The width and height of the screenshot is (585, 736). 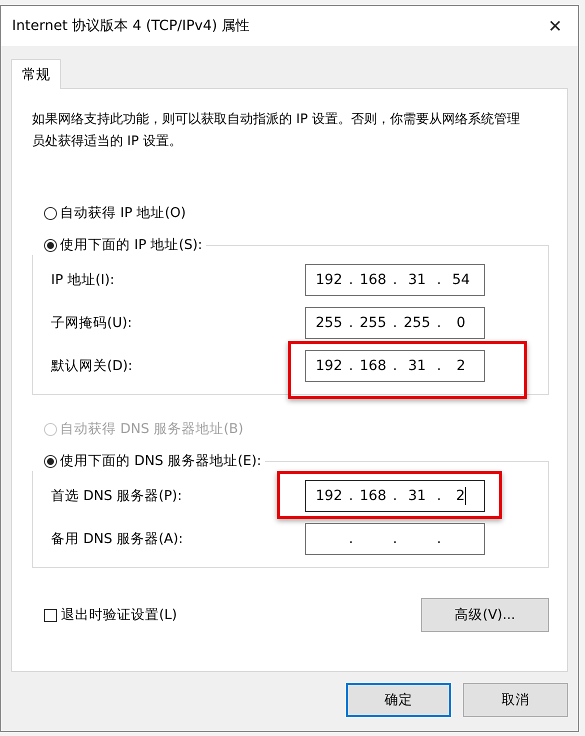 What do you see at coordinates (123, 213) in the screenshot?
I see `radio-label: 自动获得 IP 地址(O)` at bounding box center [123, 213].